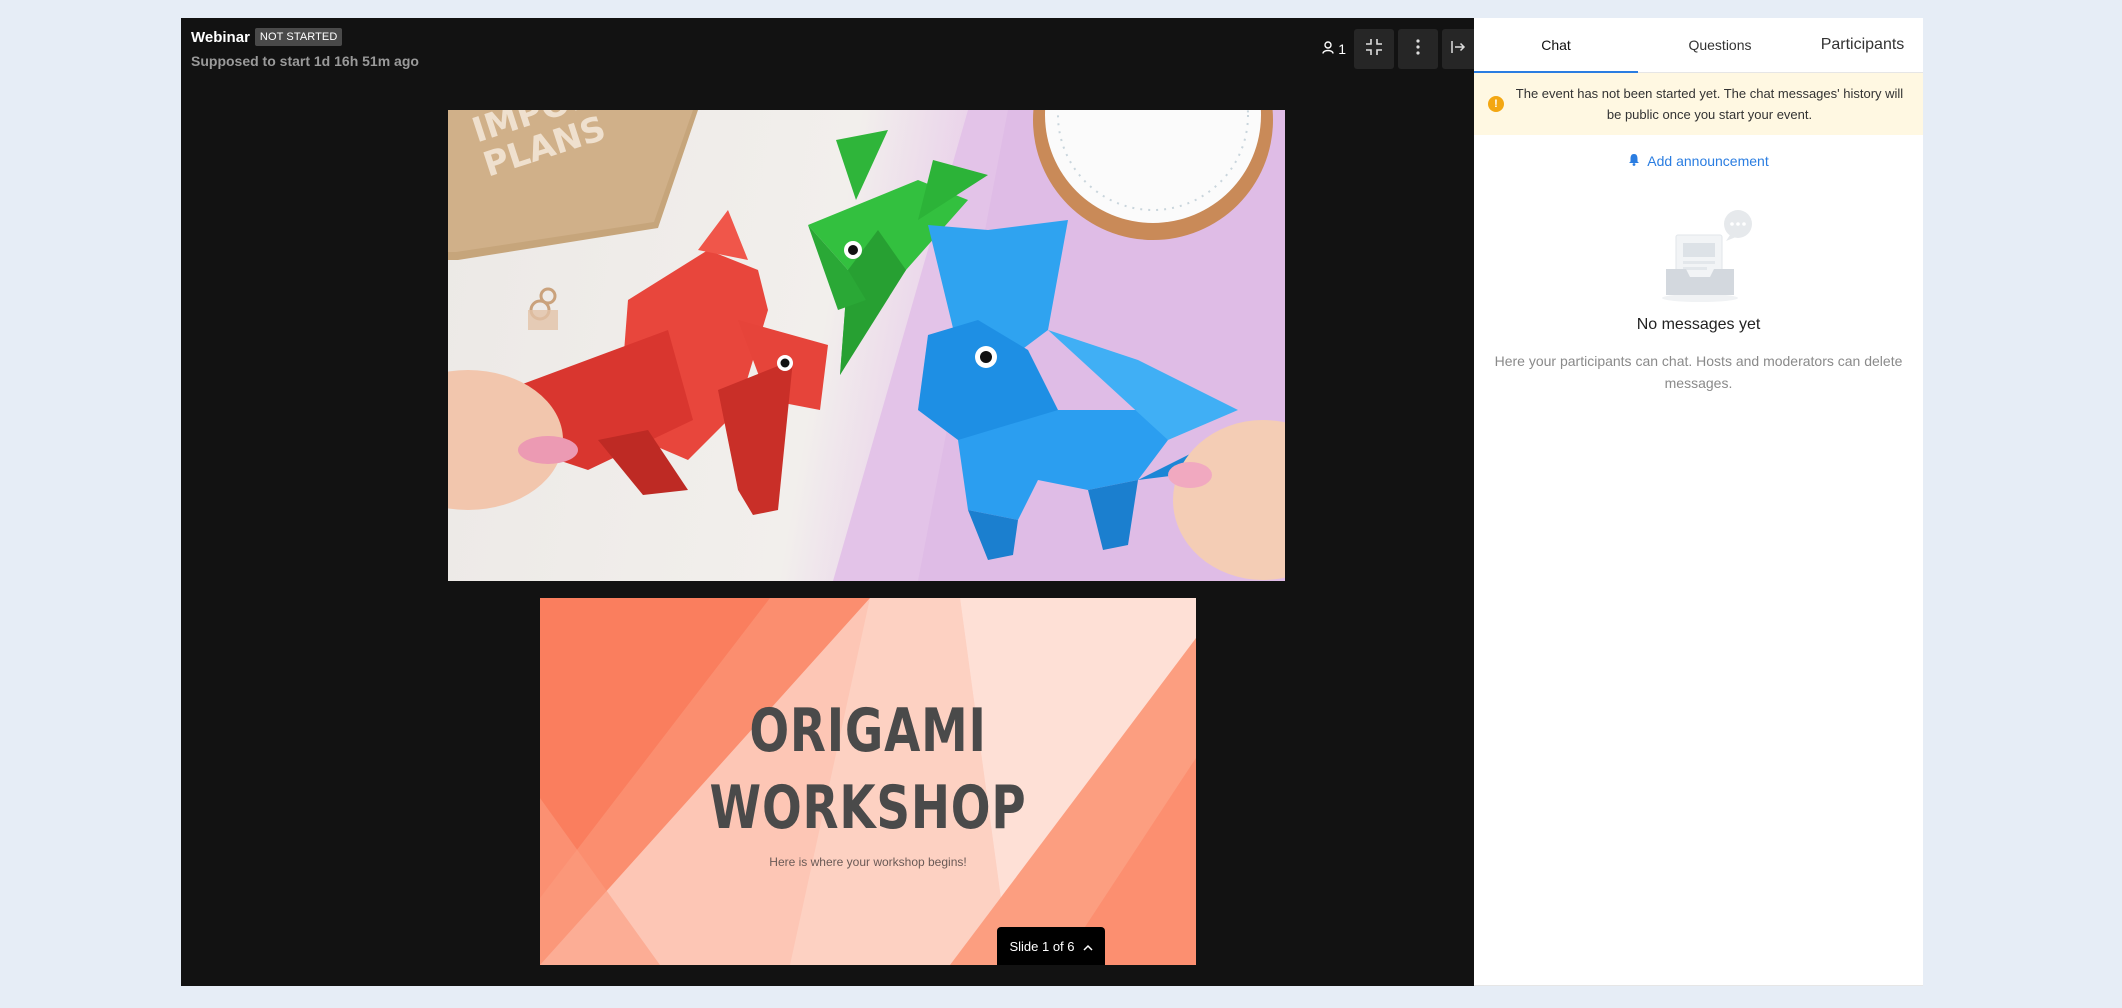  I want to click on start-status-text: Supposed to start 1d 16h 51m ago, so click(305, 61).